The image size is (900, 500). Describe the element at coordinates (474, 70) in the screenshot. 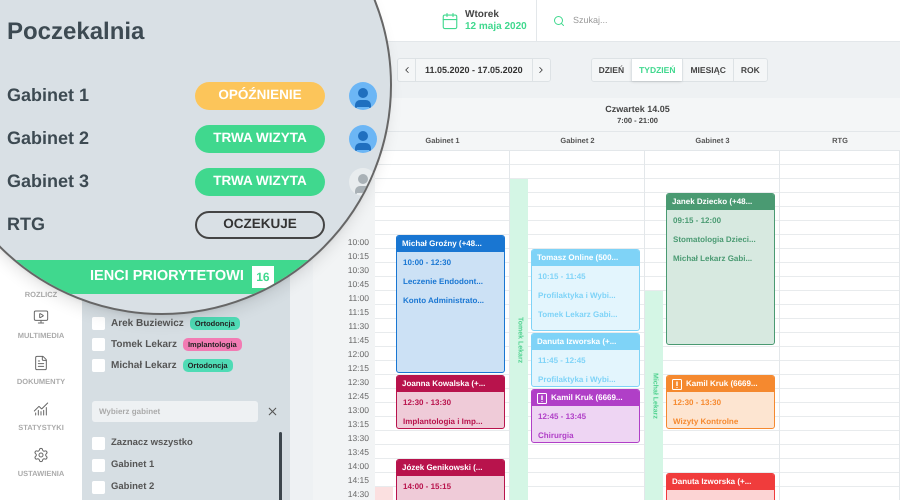

I see `date-range-label: 11.05.2020 - 17.05.2020` at that location.